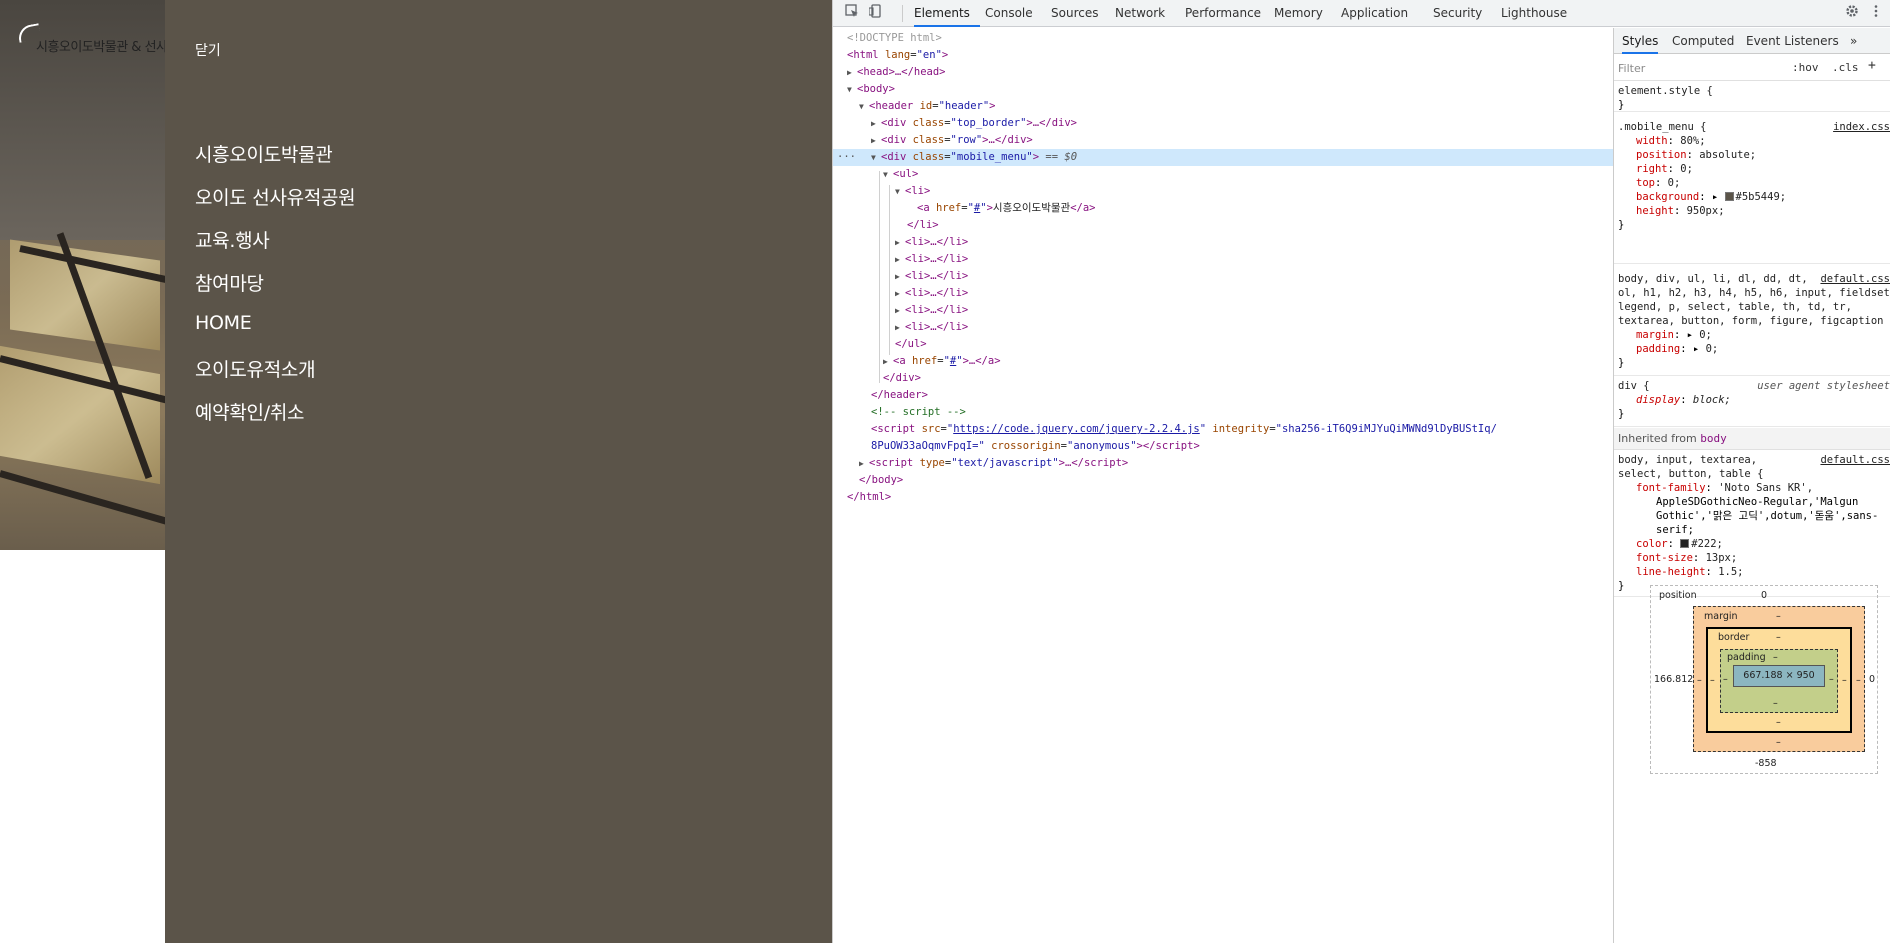  What do you see at coordinates (1009, 13) in the screenshot?
I see `tab-console: Console` at bounding box center [1009, 13].